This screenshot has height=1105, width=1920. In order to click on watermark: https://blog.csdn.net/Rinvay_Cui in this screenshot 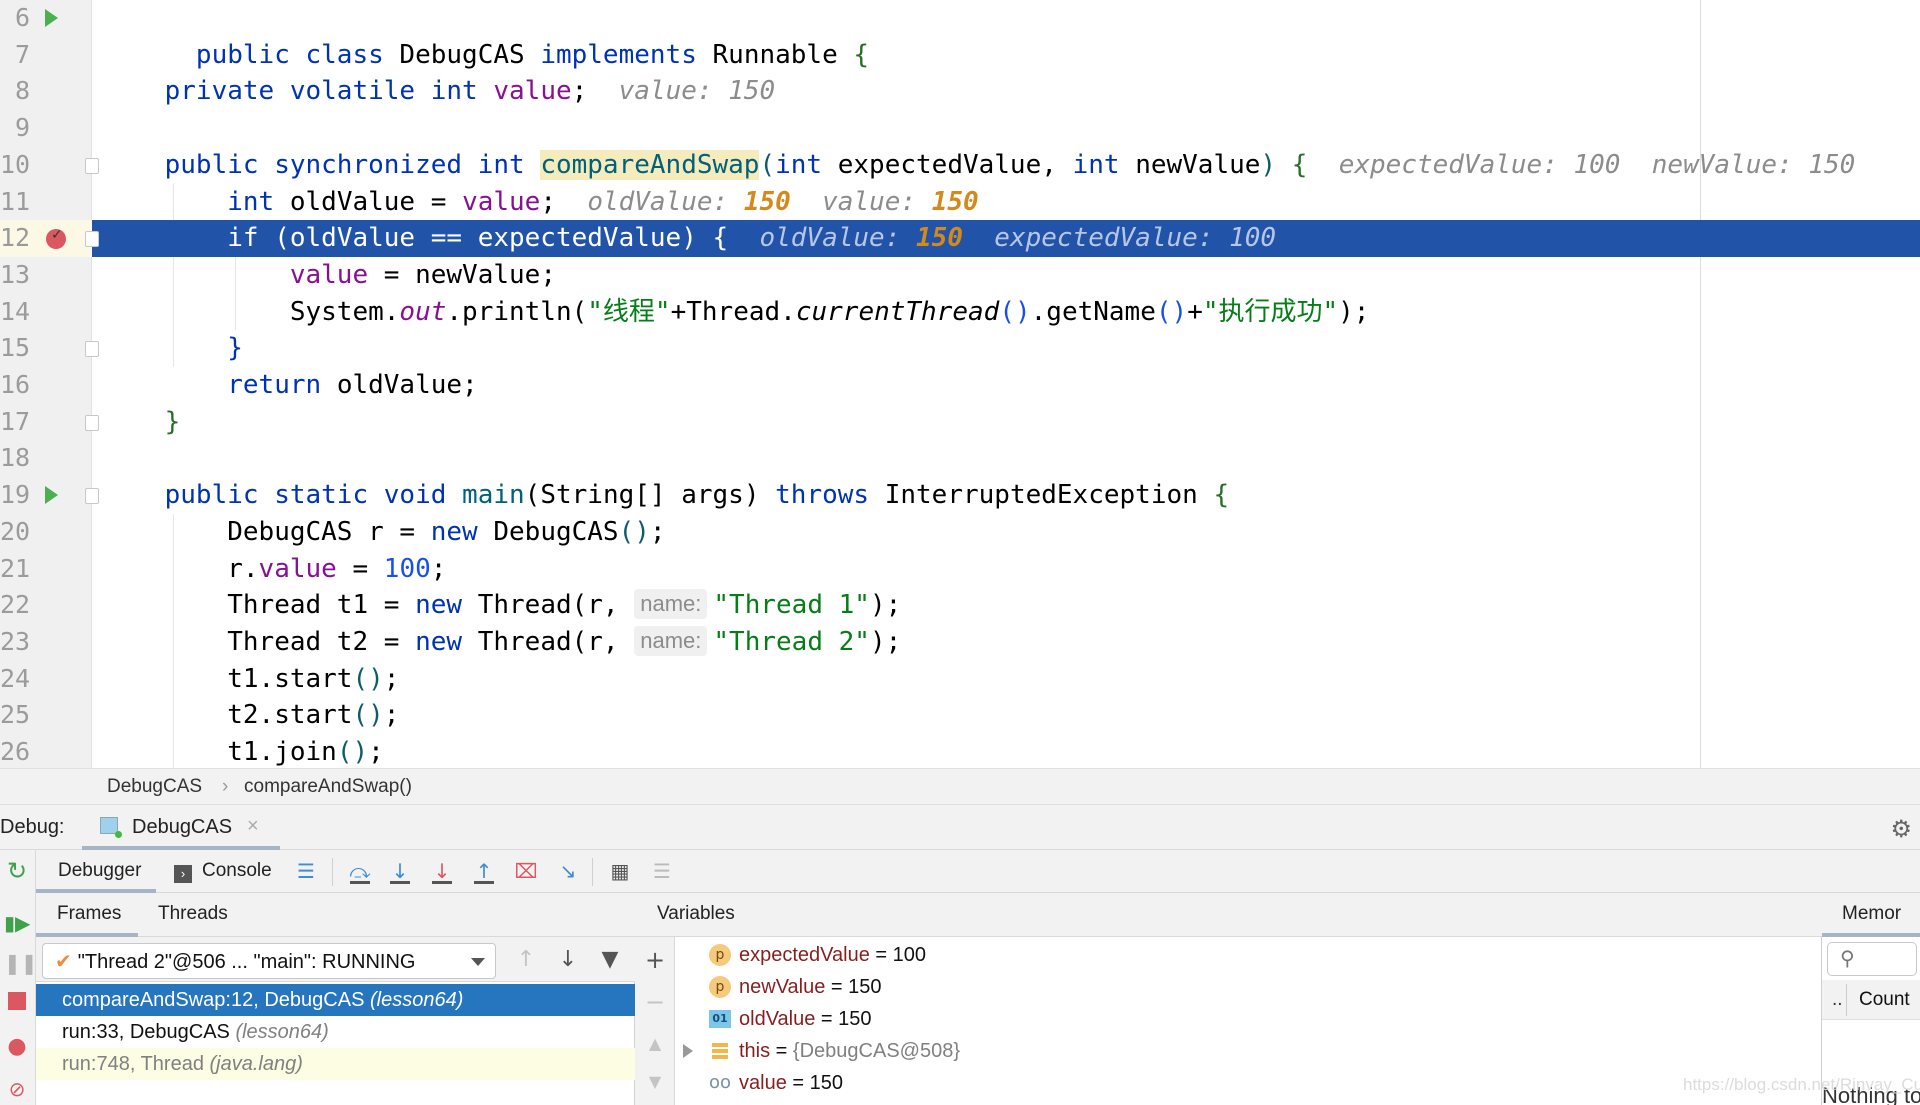, I will do `click(1801, 1084)`.